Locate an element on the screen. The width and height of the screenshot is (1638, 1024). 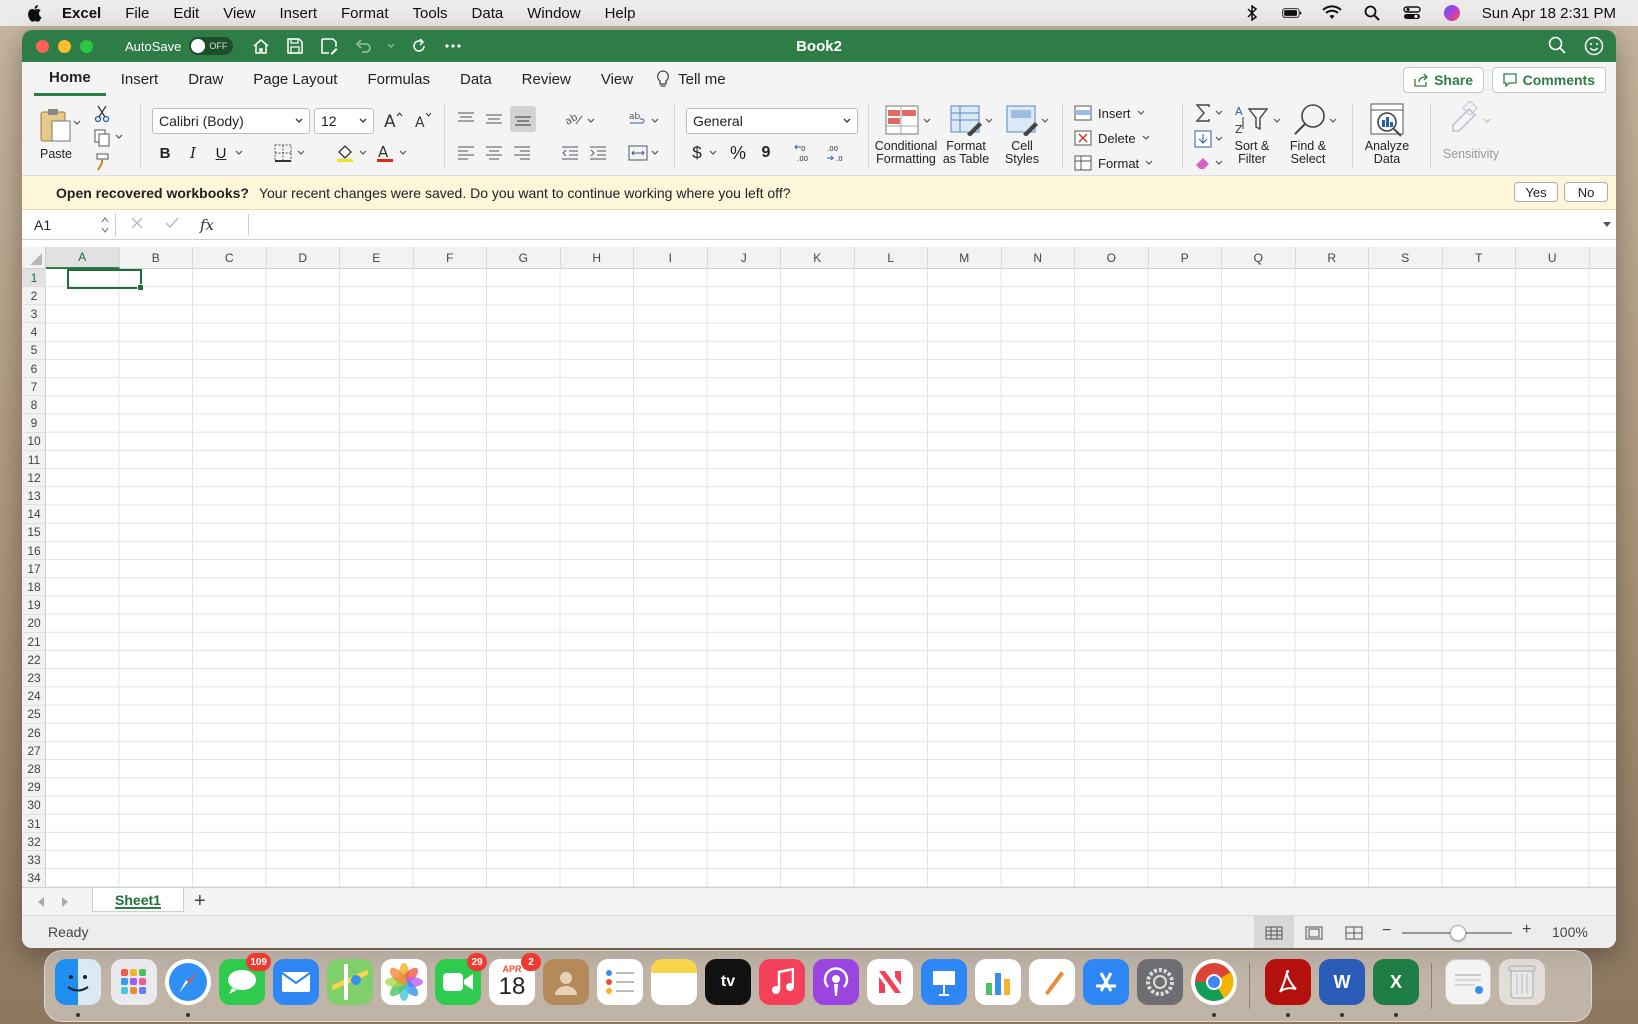
column-header-u: U is located at coordinates (1553, 258).